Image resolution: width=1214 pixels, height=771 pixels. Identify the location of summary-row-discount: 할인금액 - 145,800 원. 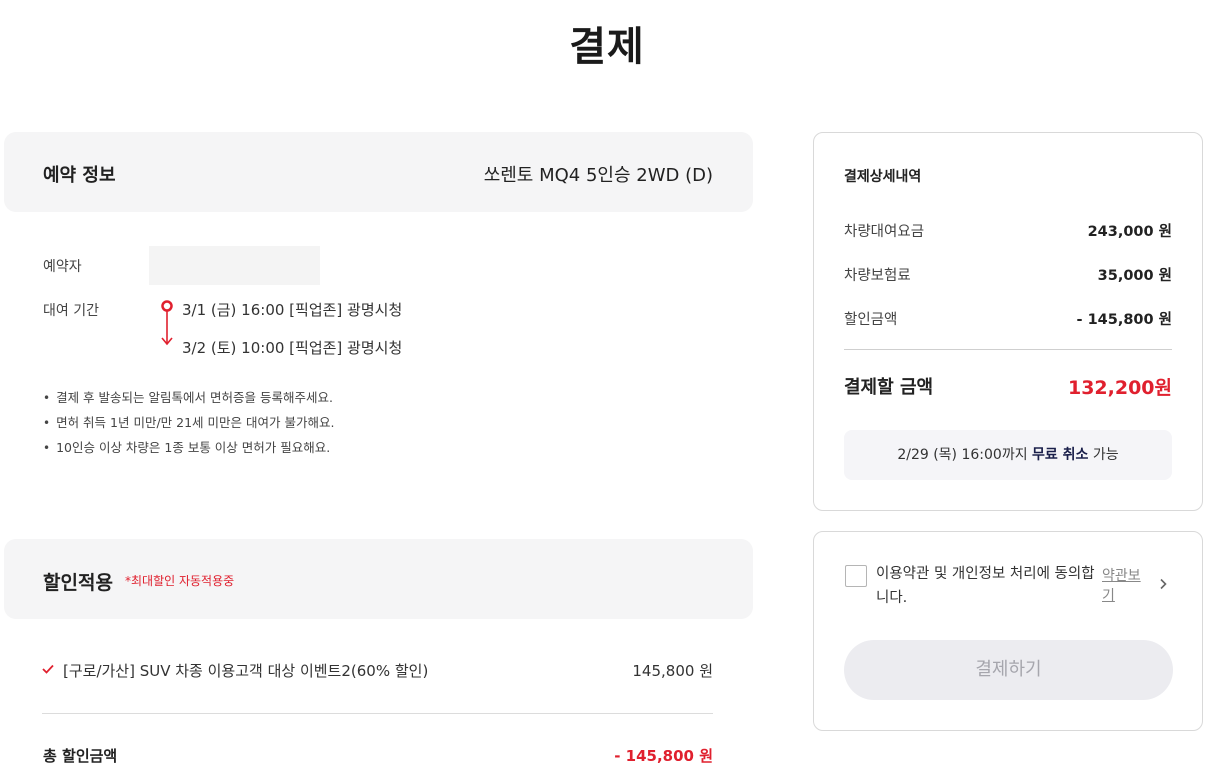
(1008, 320).